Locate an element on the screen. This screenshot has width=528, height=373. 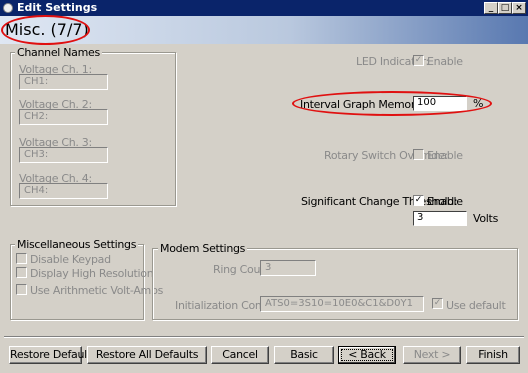
use-default-label: Use default is located at coordinates (476, 305).